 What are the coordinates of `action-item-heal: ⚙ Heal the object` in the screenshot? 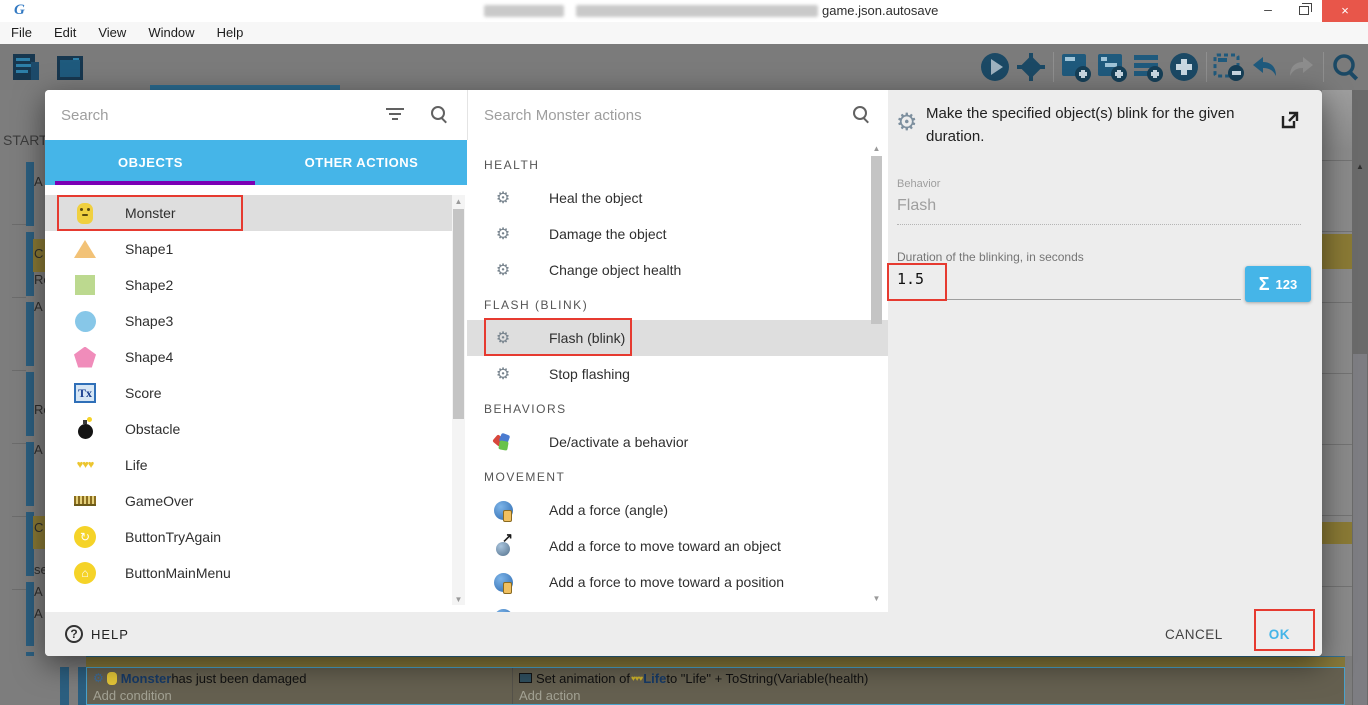 It's located at (677, 198).